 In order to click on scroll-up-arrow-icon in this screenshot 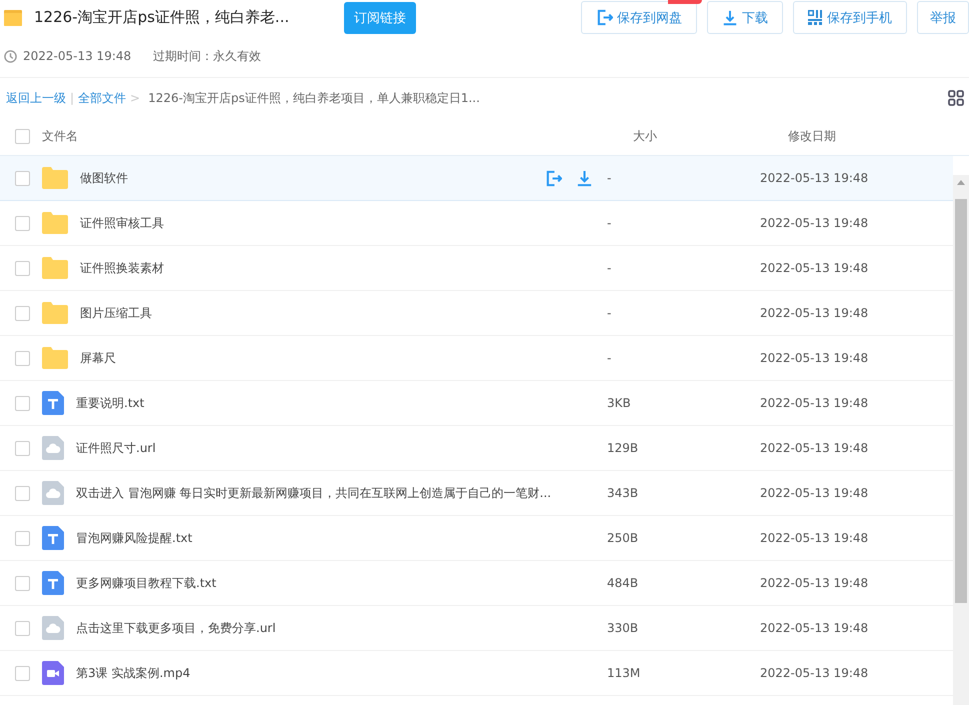, I will do `click(961, 182)`.